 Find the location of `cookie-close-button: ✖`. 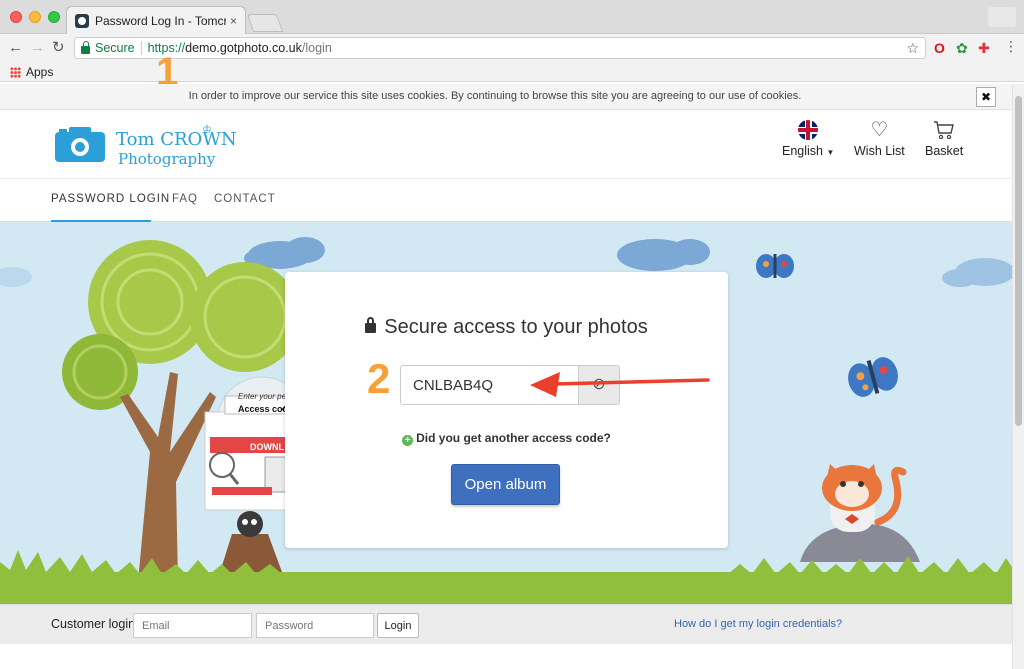

cookie-close-button: ✖ is located at coordinates (986, 97).